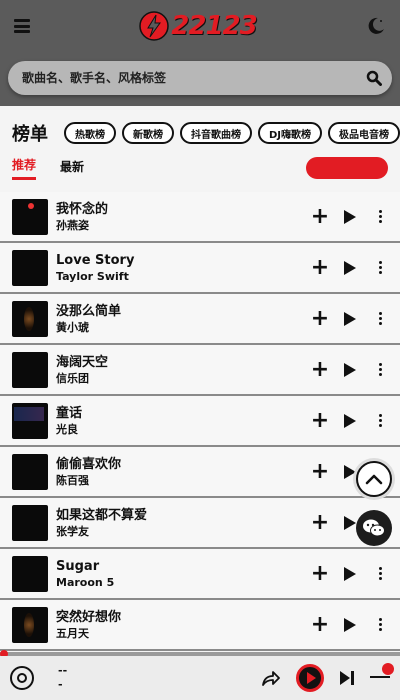 The height and width of the screenshot is (700, 400). What do you see at coordinates (200, 472) in the screenshot?
I see `song-row: 偷偷喜欢你 陈百强 +` at bounding box center [200, 472].